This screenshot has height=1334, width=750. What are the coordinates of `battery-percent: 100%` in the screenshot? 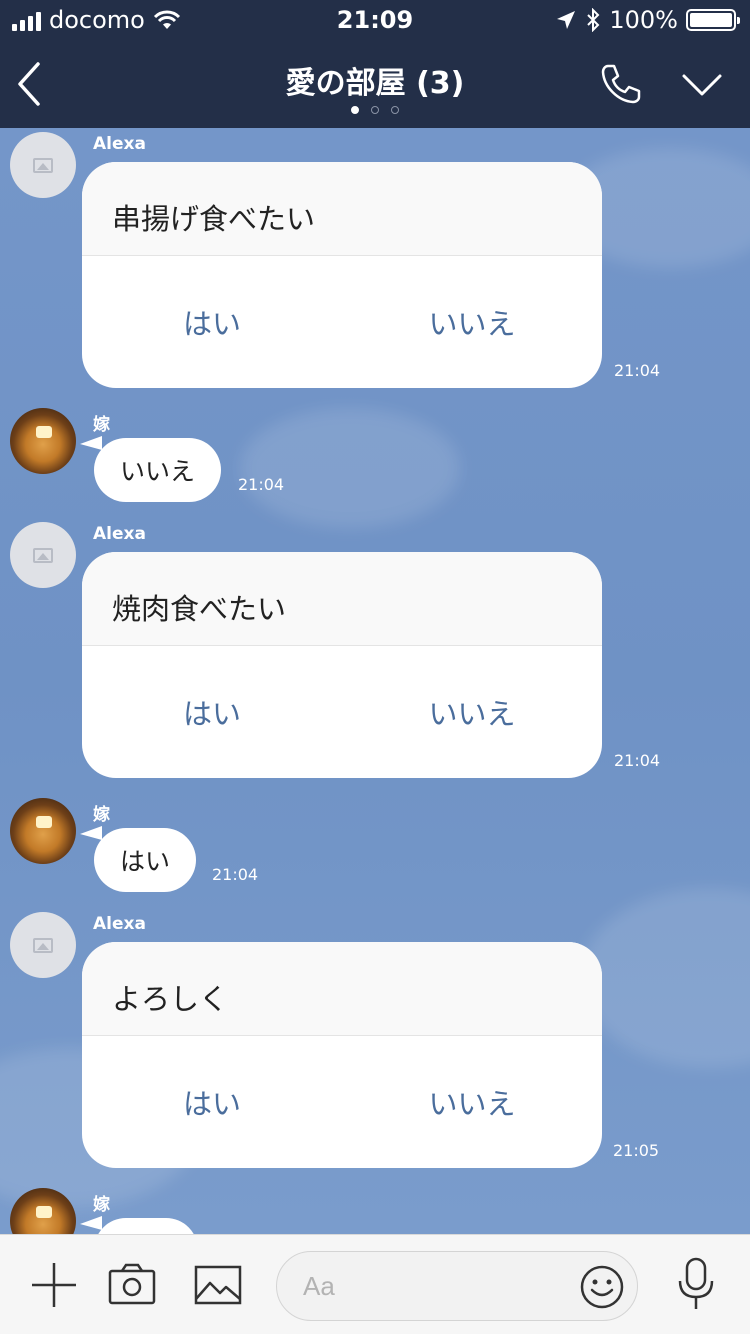 It's located at (643, 20).